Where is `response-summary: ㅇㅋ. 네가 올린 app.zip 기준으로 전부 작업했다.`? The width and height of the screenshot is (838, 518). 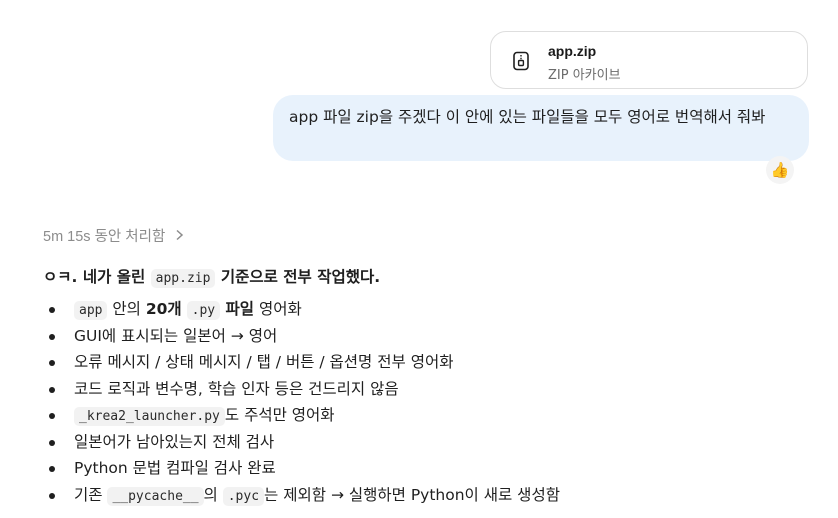 response-summary: ㅇㅋ. 네가 올린 app.zip 기준으로 전부 작업했다. is located at coordinates (212, 276).